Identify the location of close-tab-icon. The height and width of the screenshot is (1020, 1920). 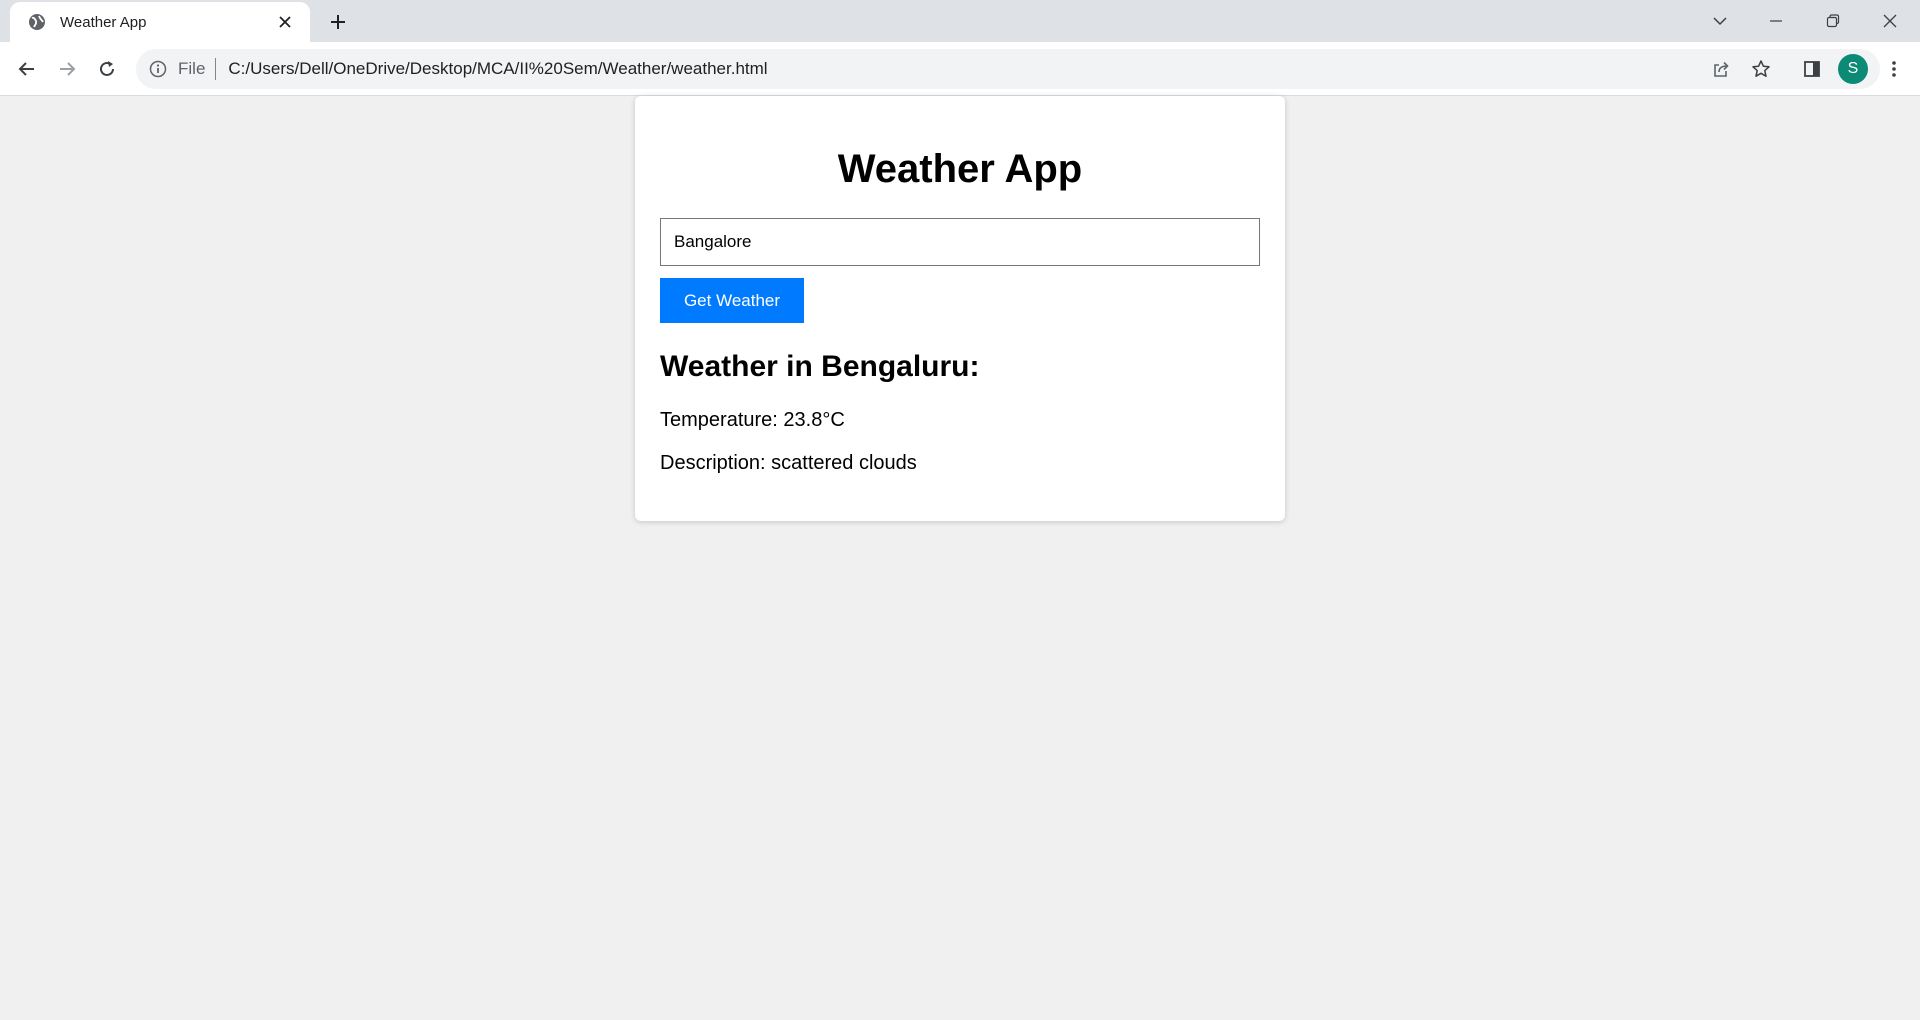
(285, 22).